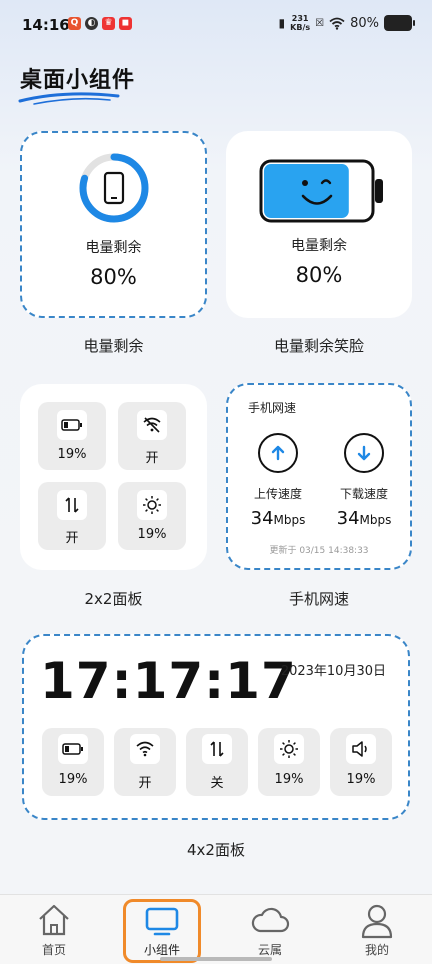 This screenshot has height=964, width=432. I want to click on download-arrow-icon, so click(364, 453).